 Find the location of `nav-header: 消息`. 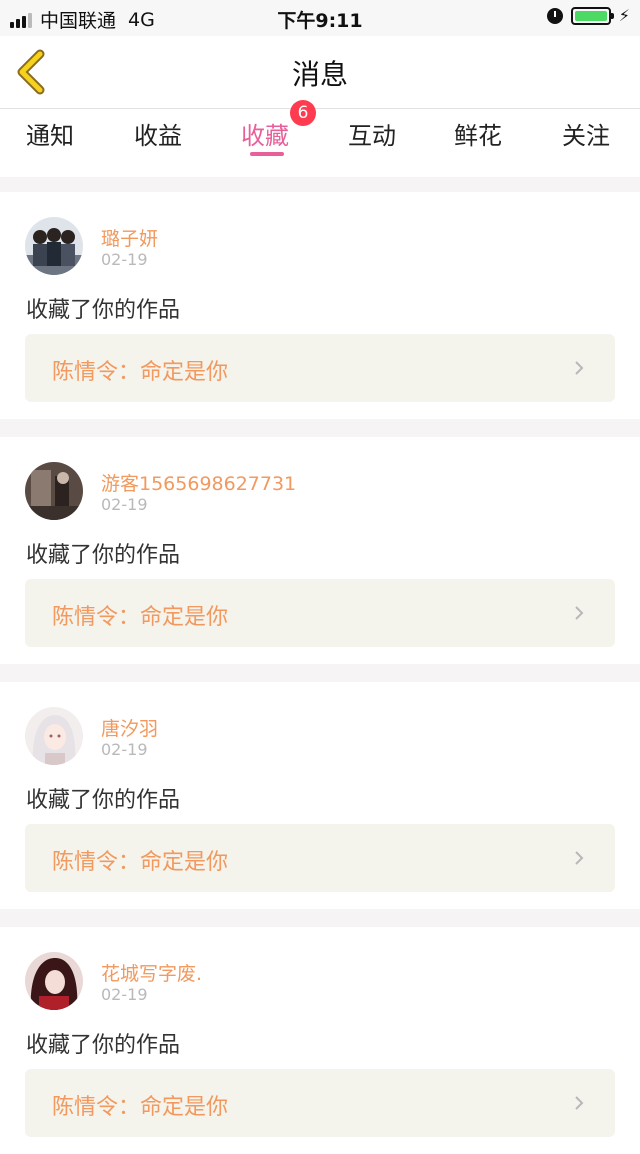

nav-header: 消息 is located at coordinates (320, 72).